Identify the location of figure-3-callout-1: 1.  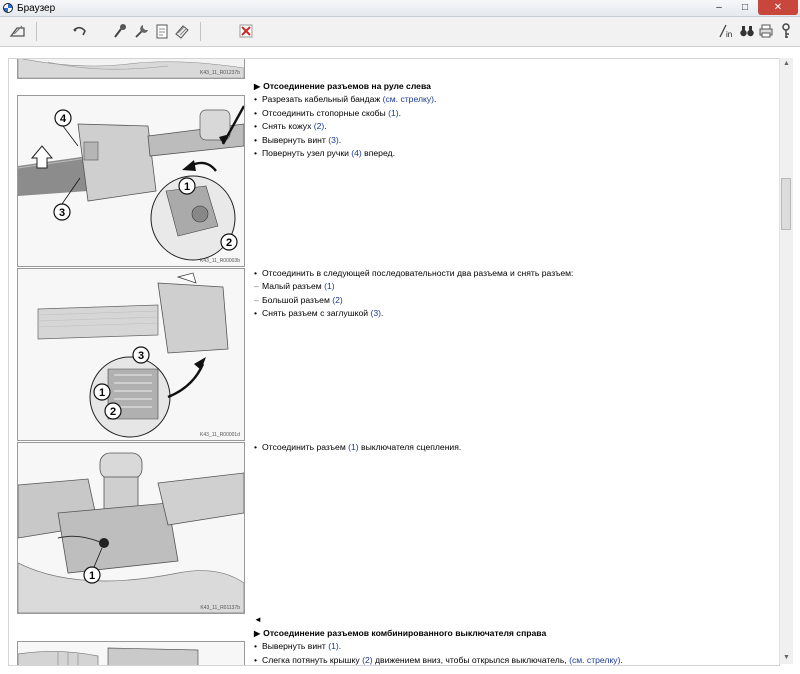
(92, 576).